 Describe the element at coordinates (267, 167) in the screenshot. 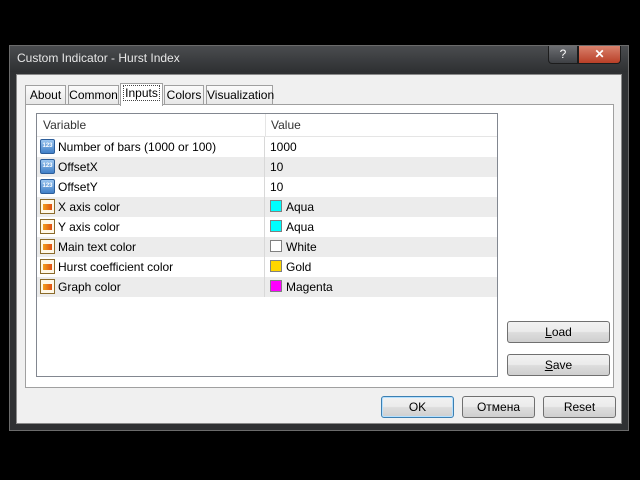

I see `grid-row-offset-x: OffsetX 10` at that location.